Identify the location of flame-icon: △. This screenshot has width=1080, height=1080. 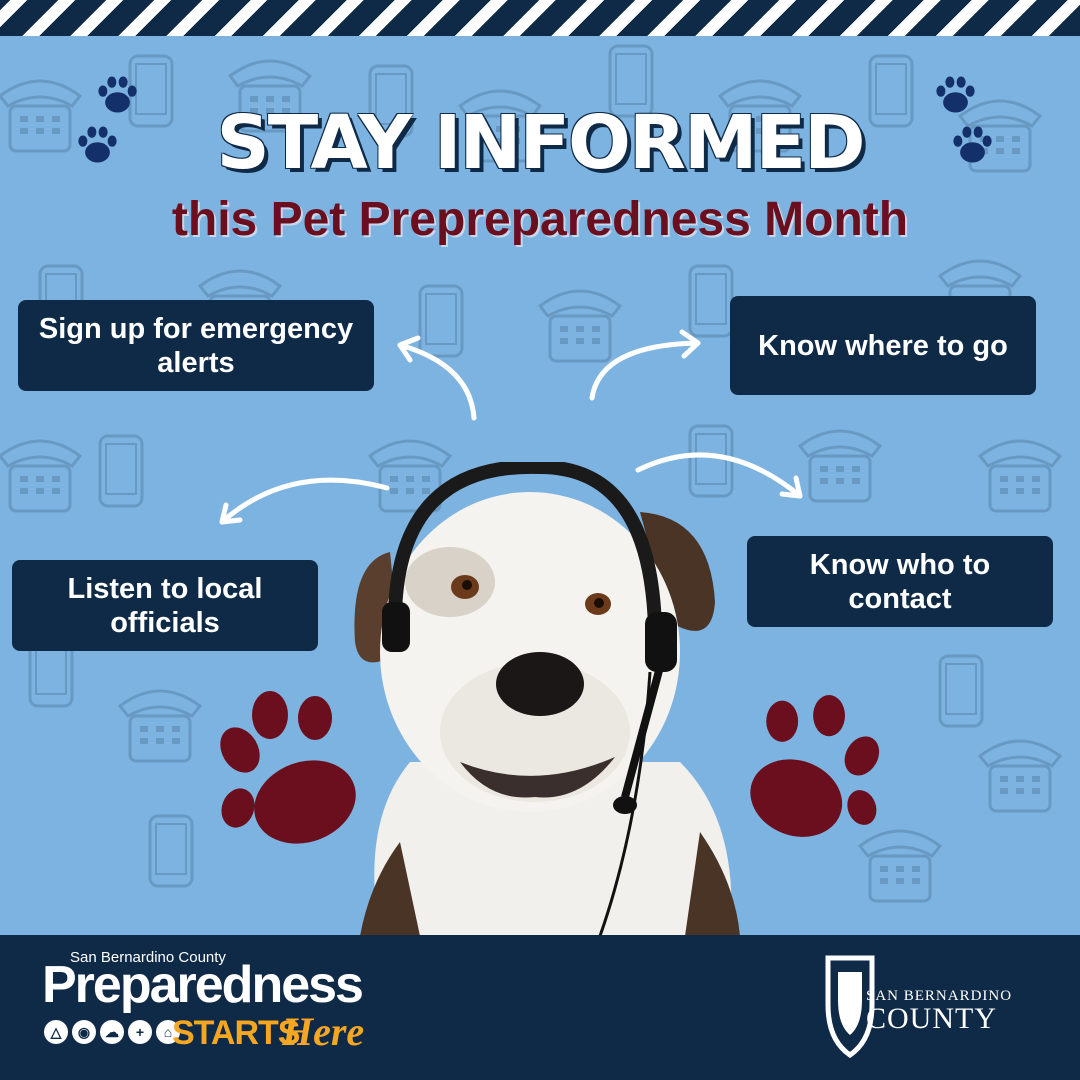
(56, 1032).